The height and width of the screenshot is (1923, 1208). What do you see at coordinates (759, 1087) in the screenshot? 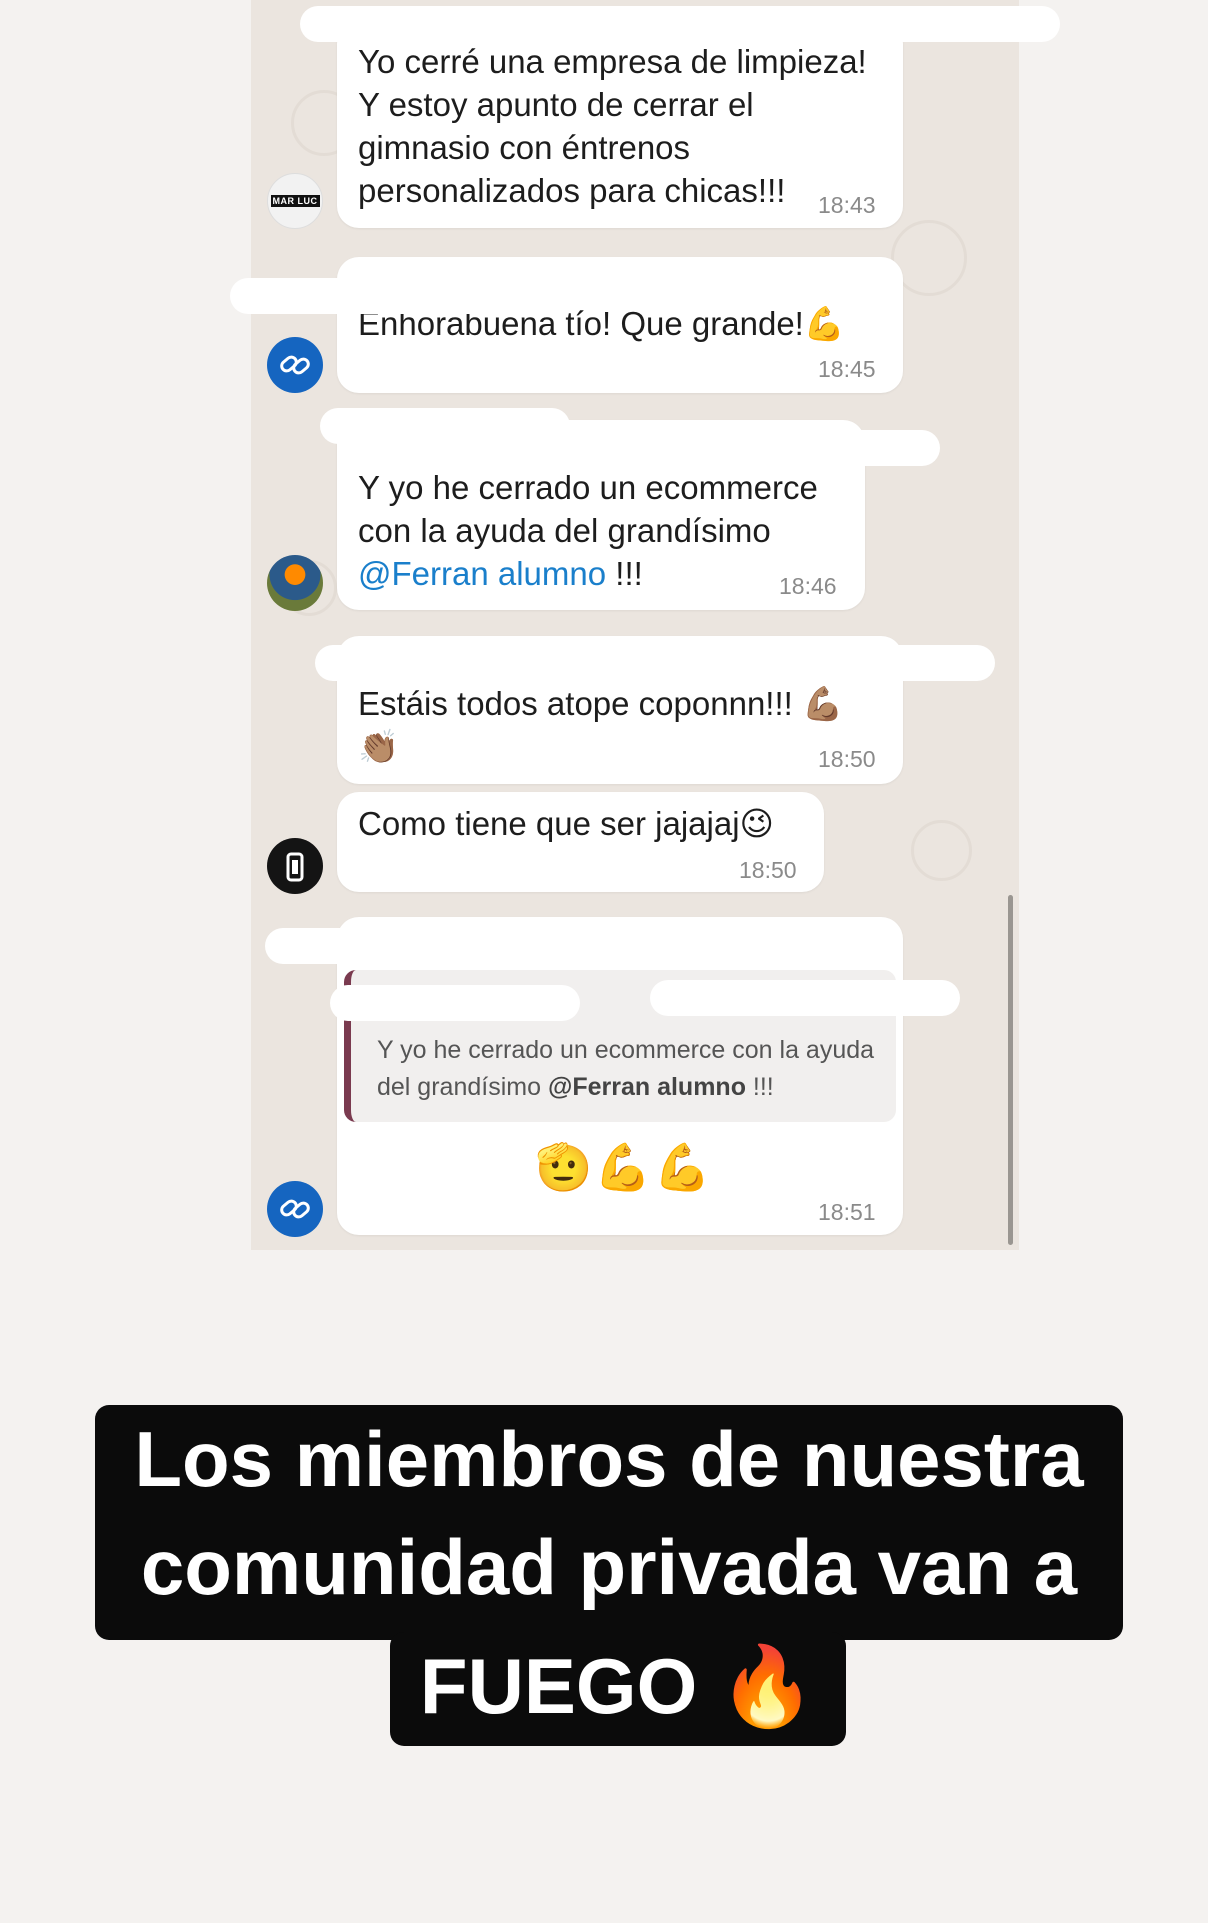
I see `quoted-text-part: !!!` at bounding box center [759, 1087].